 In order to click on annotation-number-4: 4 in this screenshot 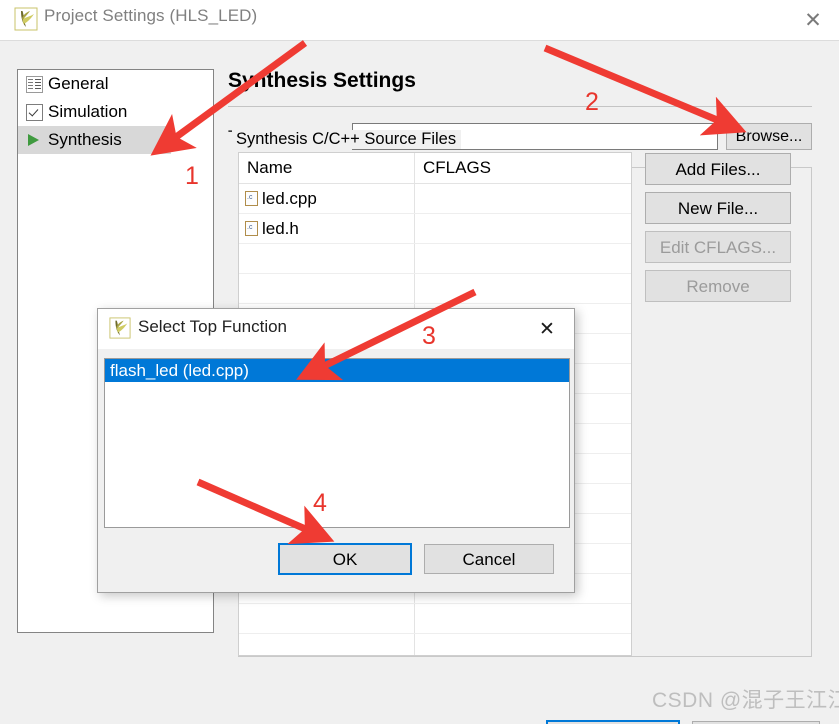, I will do `click(320, 503)`.